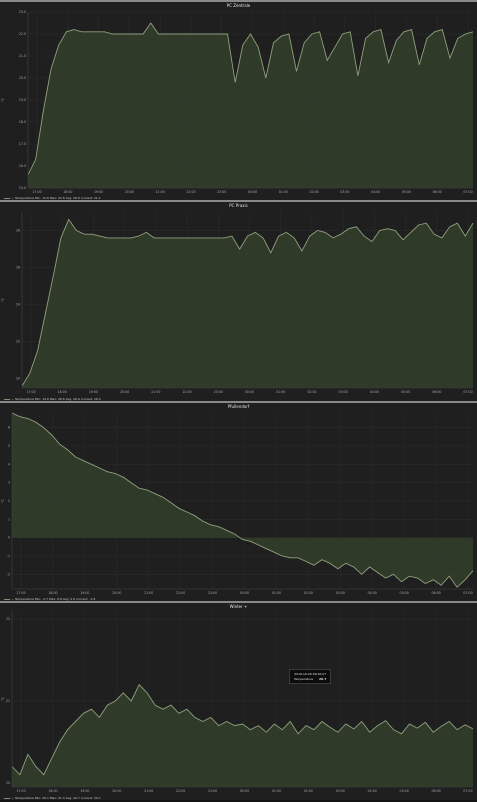 The height and width of the screenshot is (802, 477). What do you see at coordinates (8, 701) in the screenshot?
I see `y-tick-label: 21` at bounding box center [8, 701].